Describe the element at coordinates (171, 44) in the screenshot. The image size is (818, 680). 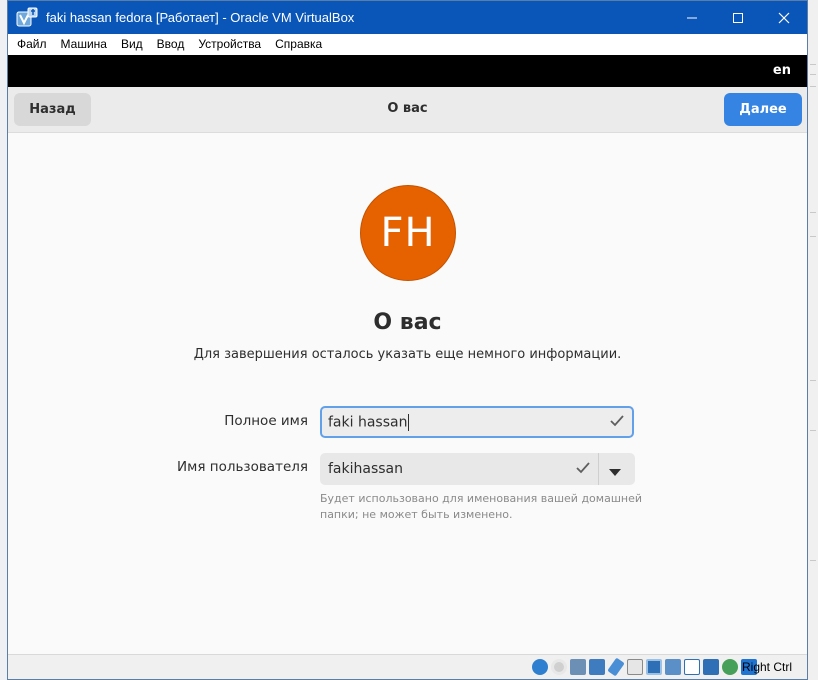
I see `menu-input: Ввод` at that location.